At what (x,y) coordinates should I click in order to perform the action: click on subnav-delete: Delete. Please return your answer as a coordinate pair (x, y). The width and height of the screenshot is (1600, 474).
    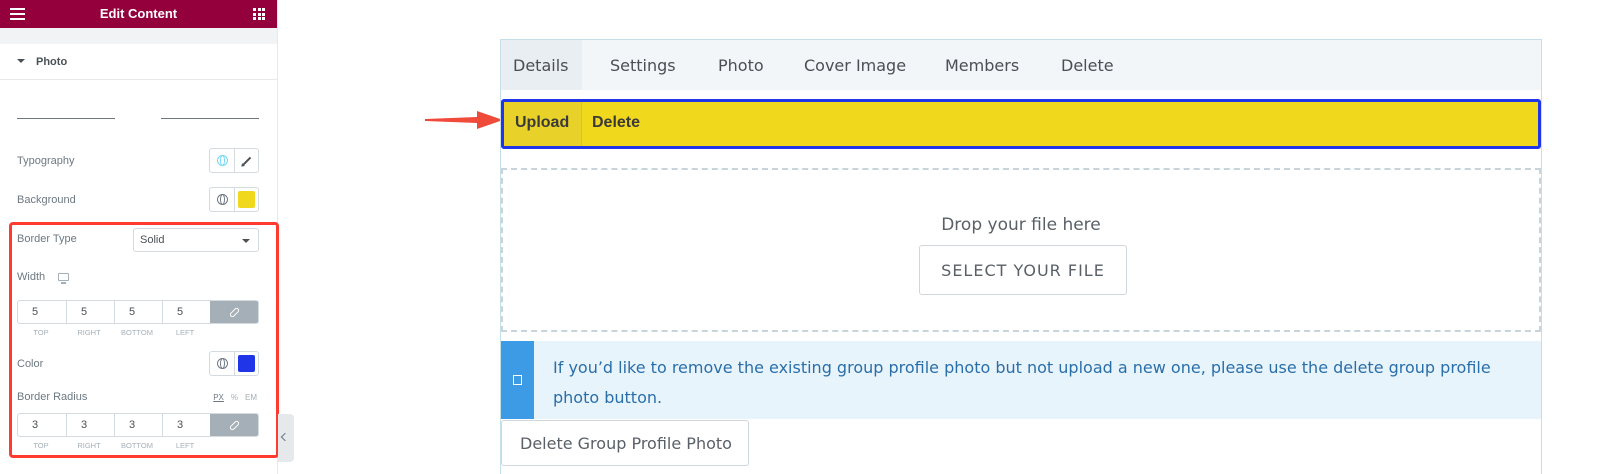
    Looking at the image, I should click on (616, 124).